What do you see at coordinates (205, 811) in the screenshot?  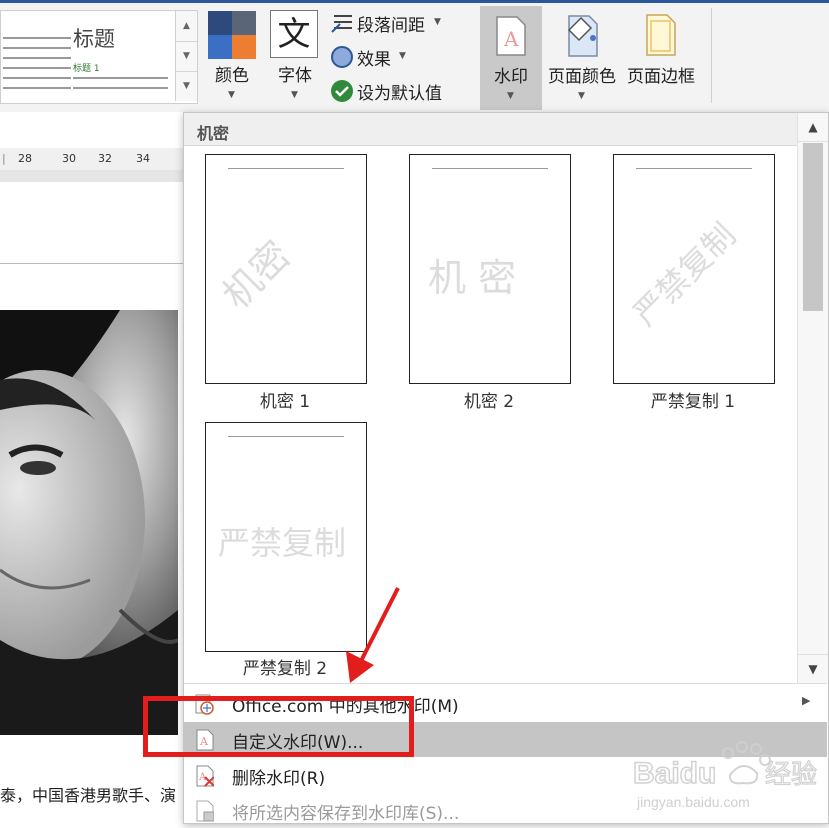 I see `save-to-gallery-icon` at bounding box center [205, 811].